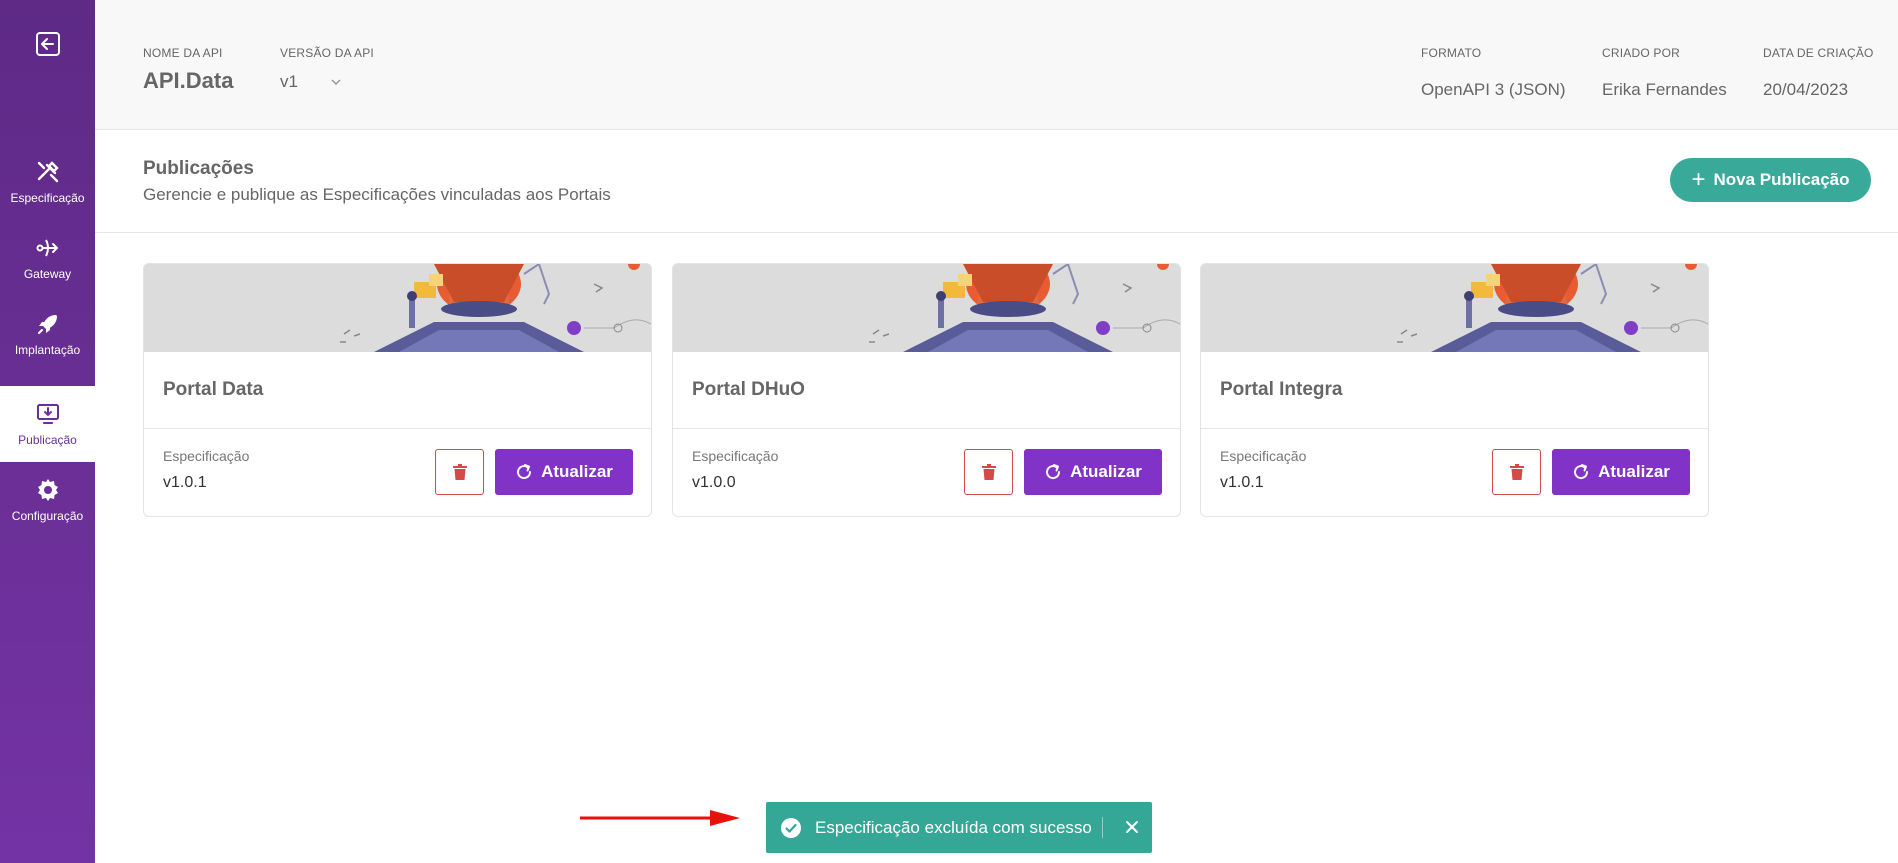 The height and width of the screenshot is (863, 1898). Describe the element at coordinates (213, 389) in the screenshot. I see `portal-name: Portal Data` at that location.